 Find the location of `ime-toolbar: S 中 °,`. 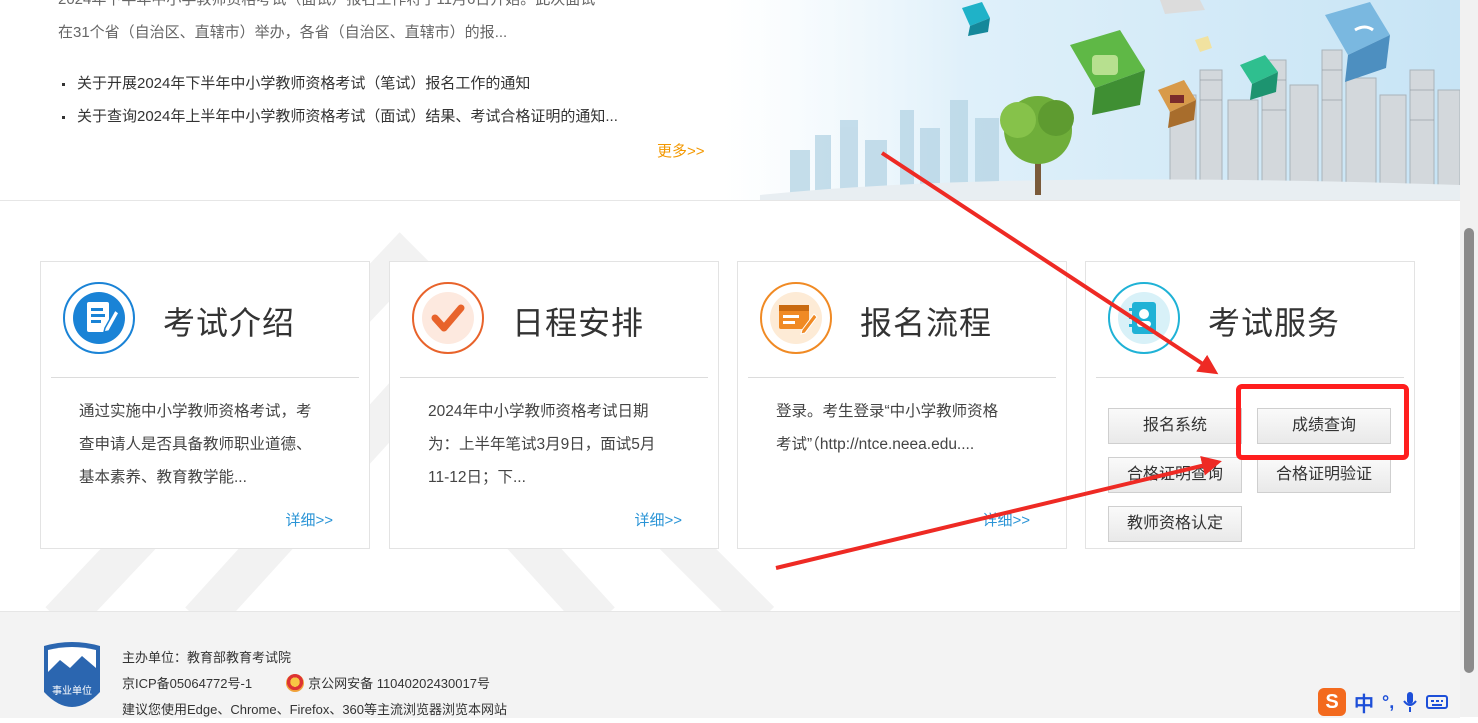

ime-toolbar: S 中 °, is located at coordinates (1383, 702).